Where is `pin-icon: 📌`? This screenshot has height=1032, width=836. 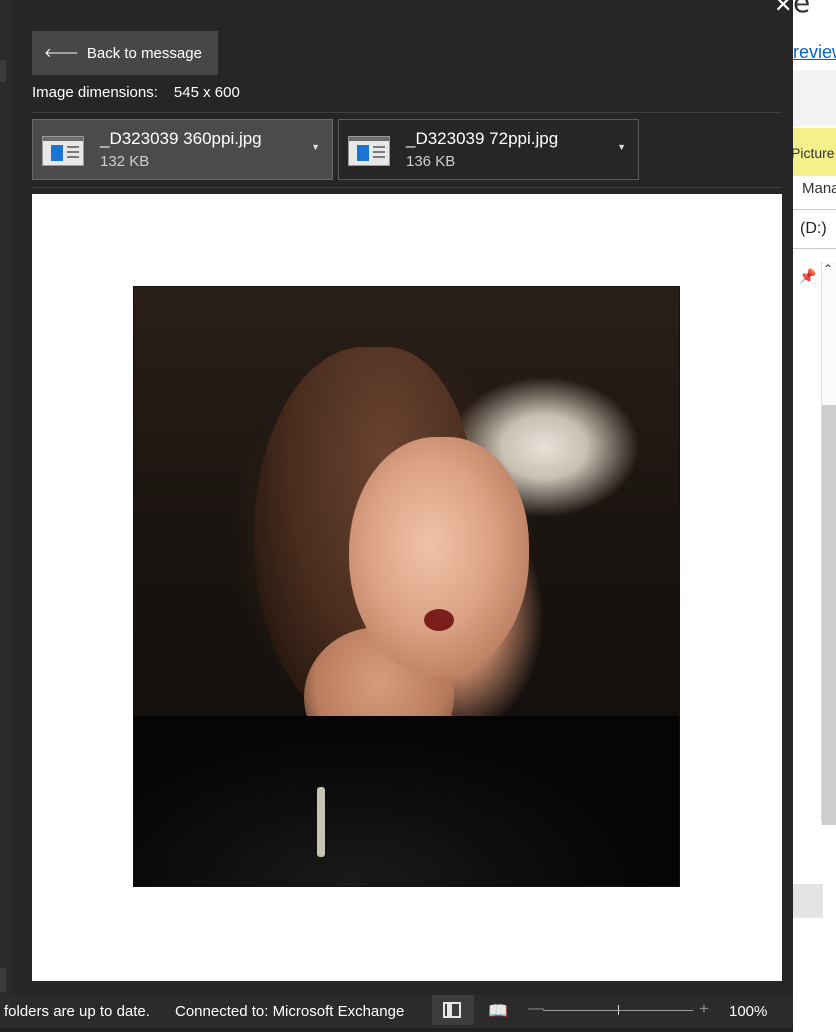 pin-icon: 📌 is located at coordinates (807, 276).